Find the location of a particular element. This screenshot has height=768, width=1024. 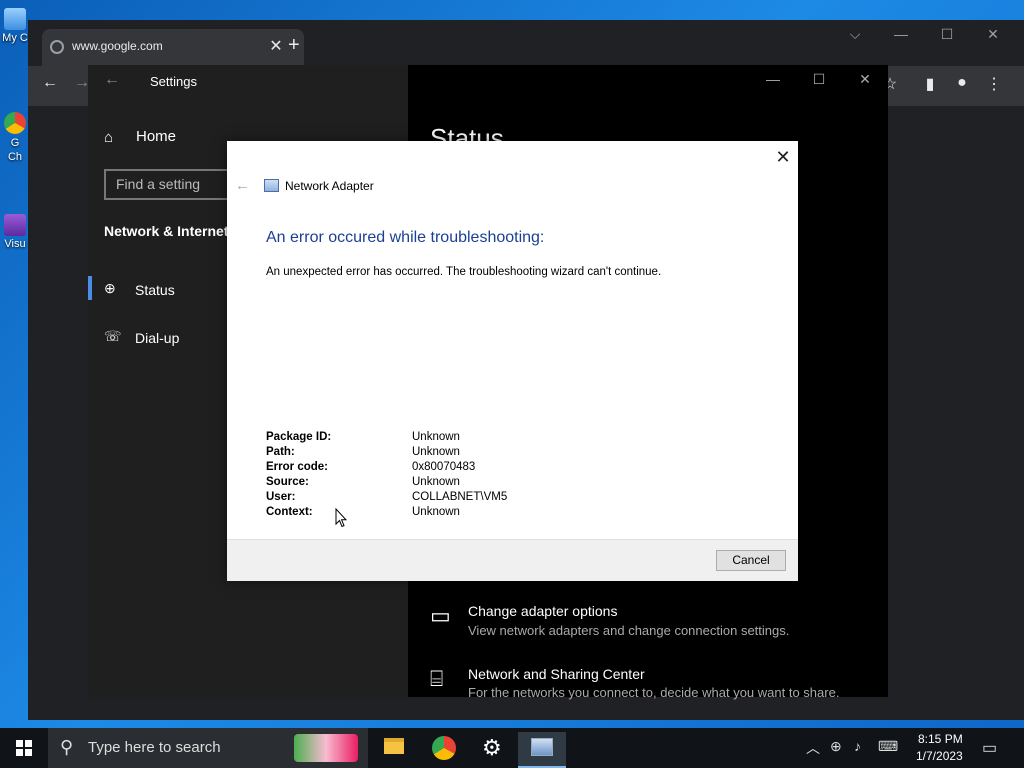

cancel-button: Cancel is located at coordinates (751, 560).